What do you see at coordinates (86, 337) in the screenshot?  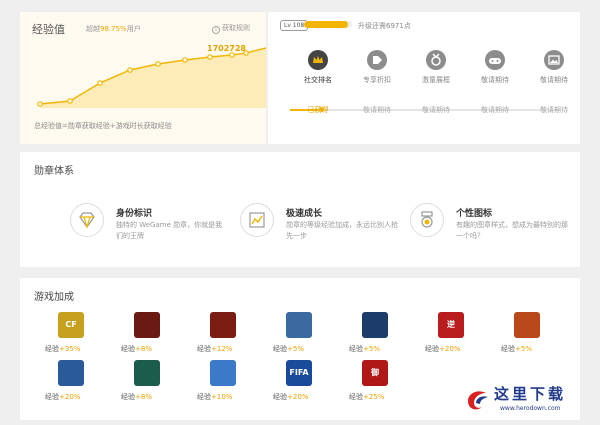 I see `game-item: CF 经验+35%` at bounding box center [86, 337].